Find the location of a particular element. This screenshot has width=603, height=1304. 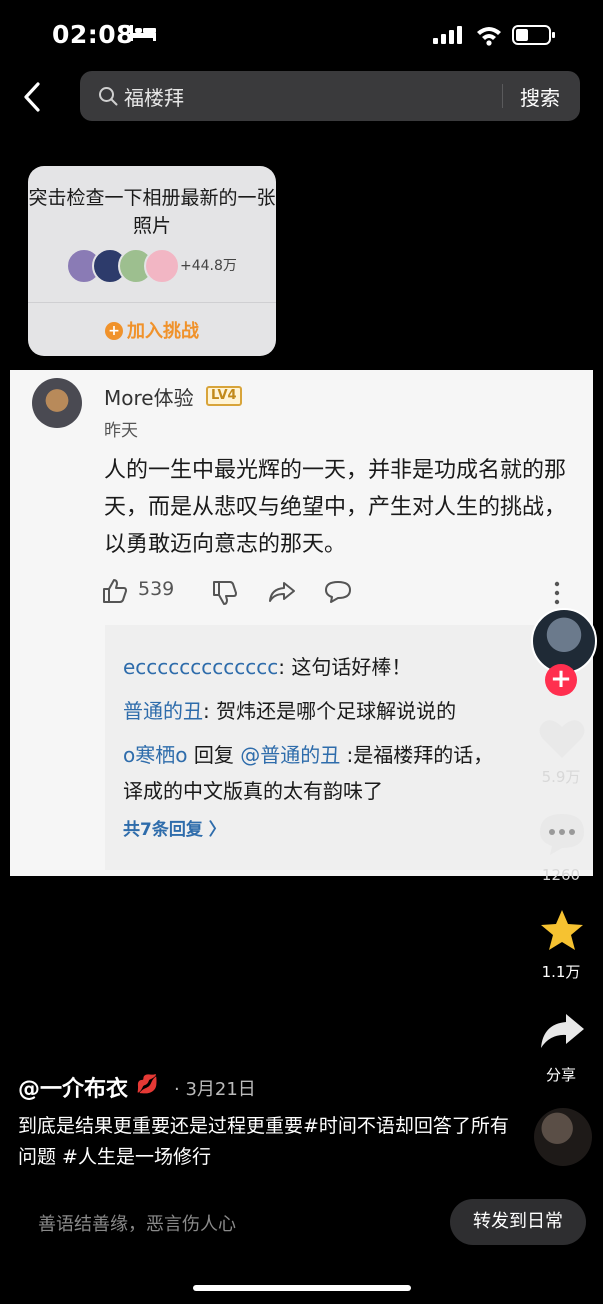

reply-user: eccccccccccccc is located at coordinates (201, 667).